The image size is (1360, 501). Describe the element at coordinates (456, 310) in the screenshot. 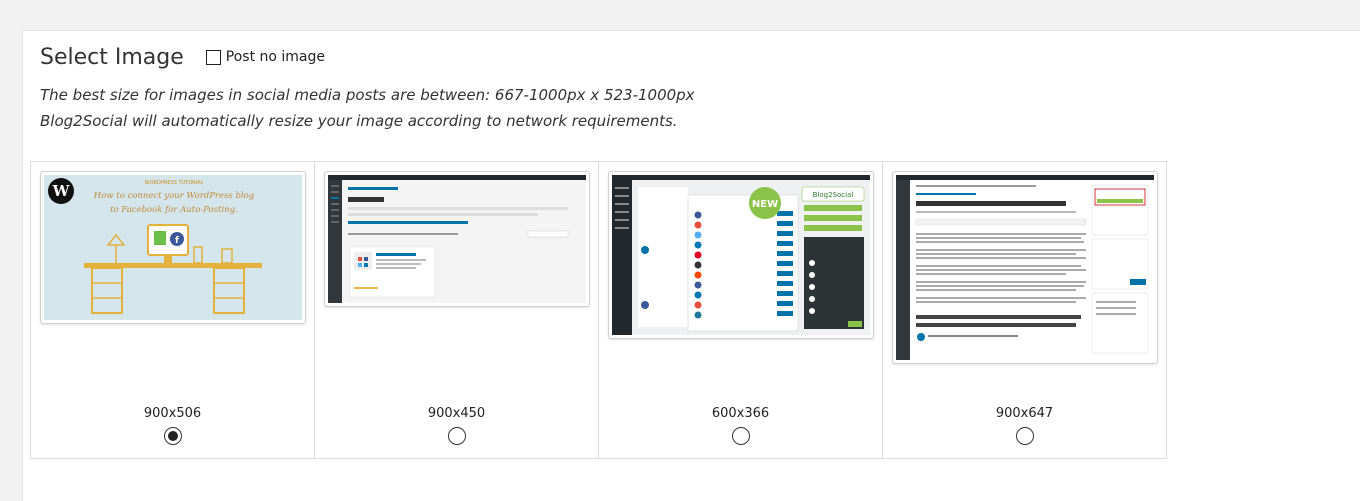

I see `image-option-card: 900x450` at that location.